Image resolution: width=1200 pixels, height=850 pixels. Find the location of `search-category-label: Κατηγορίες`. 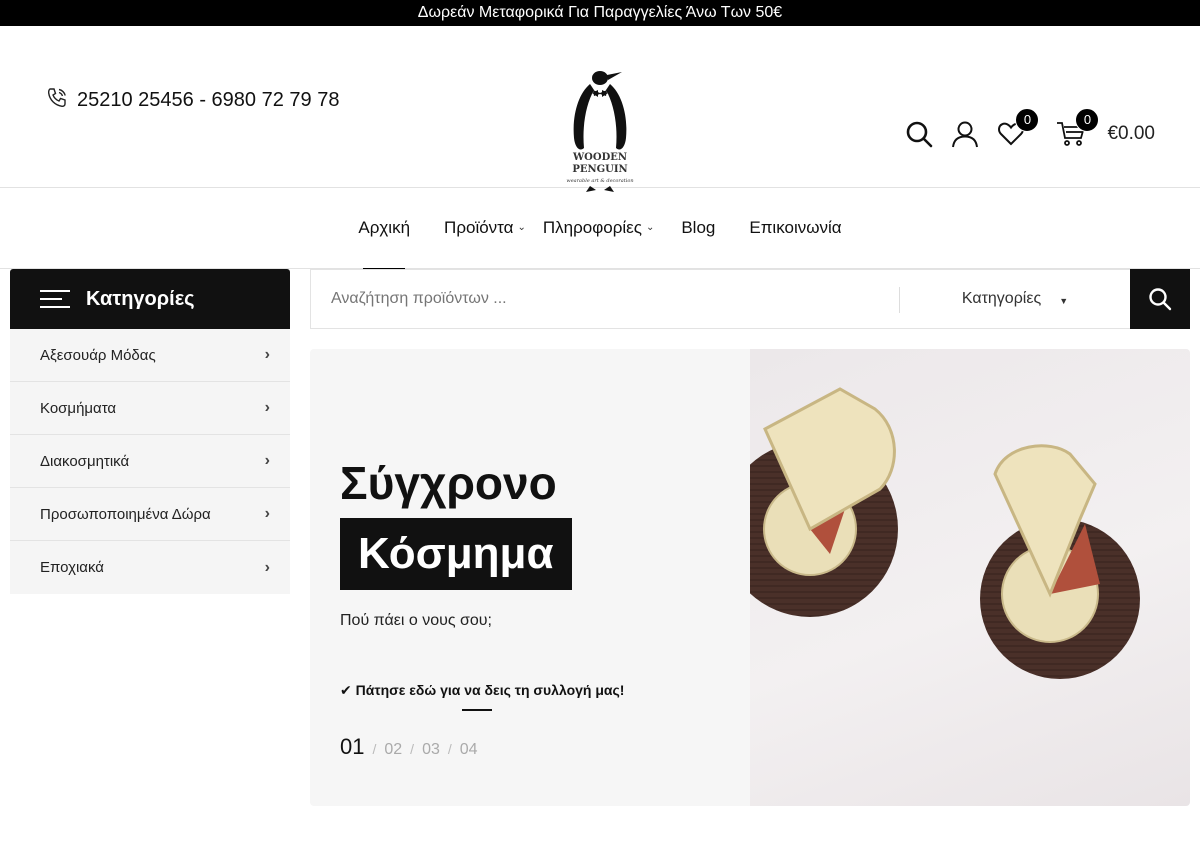

search-category-label: Κατηγορίες is located at coordinates (1001, 298).